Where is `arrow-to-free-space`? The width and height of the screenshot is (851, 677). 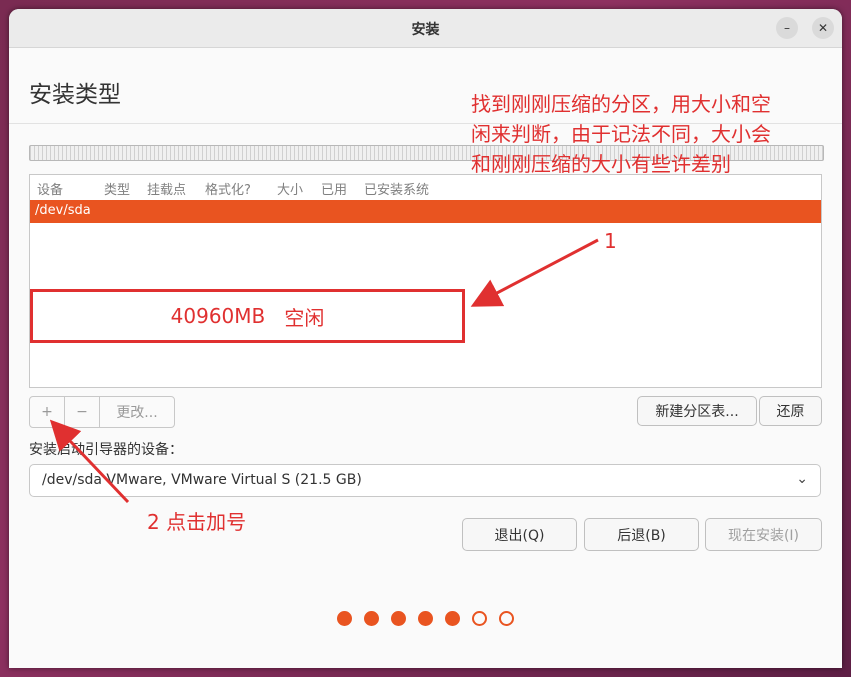
arrow-to-free-space is located at coordinates (534, 272).